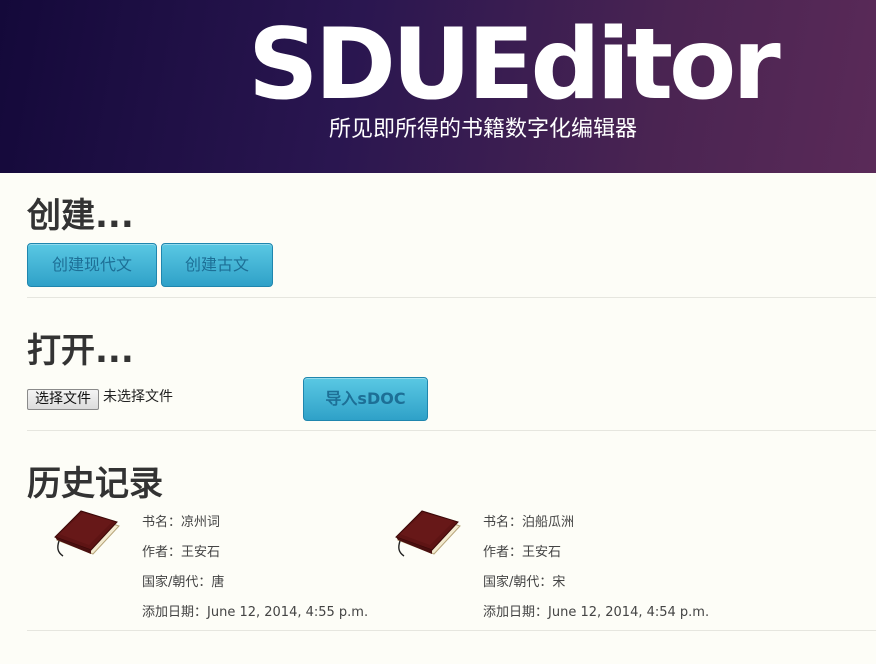 The image size is (876, 664). I want to click on book-added-date: 添加日期：June 12, 2014, 4:54 p.m., so click(596, 612).